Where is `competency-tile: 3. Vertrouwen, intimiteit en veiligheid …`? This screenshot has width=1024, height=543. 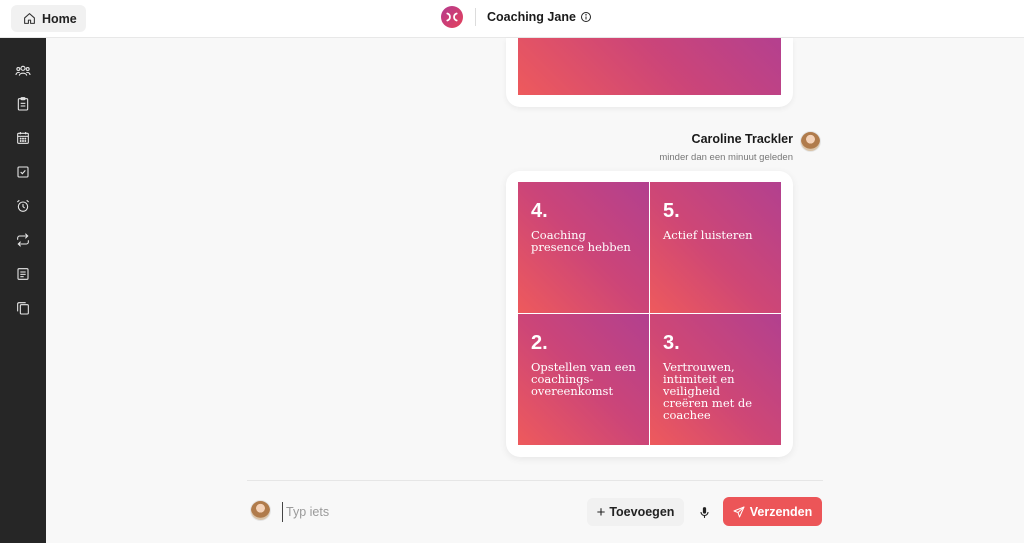
competency-tile: 3. Vertrouwen, intimiteit en veiligheid … is located at coordinates (715, 379).